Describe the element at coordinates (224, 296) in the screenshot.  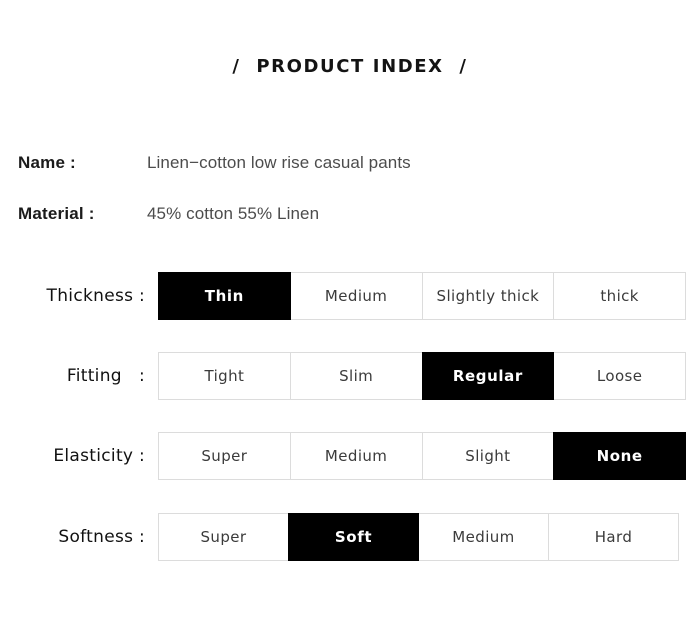
I see `option-thickness-thin: Thin` at that location.